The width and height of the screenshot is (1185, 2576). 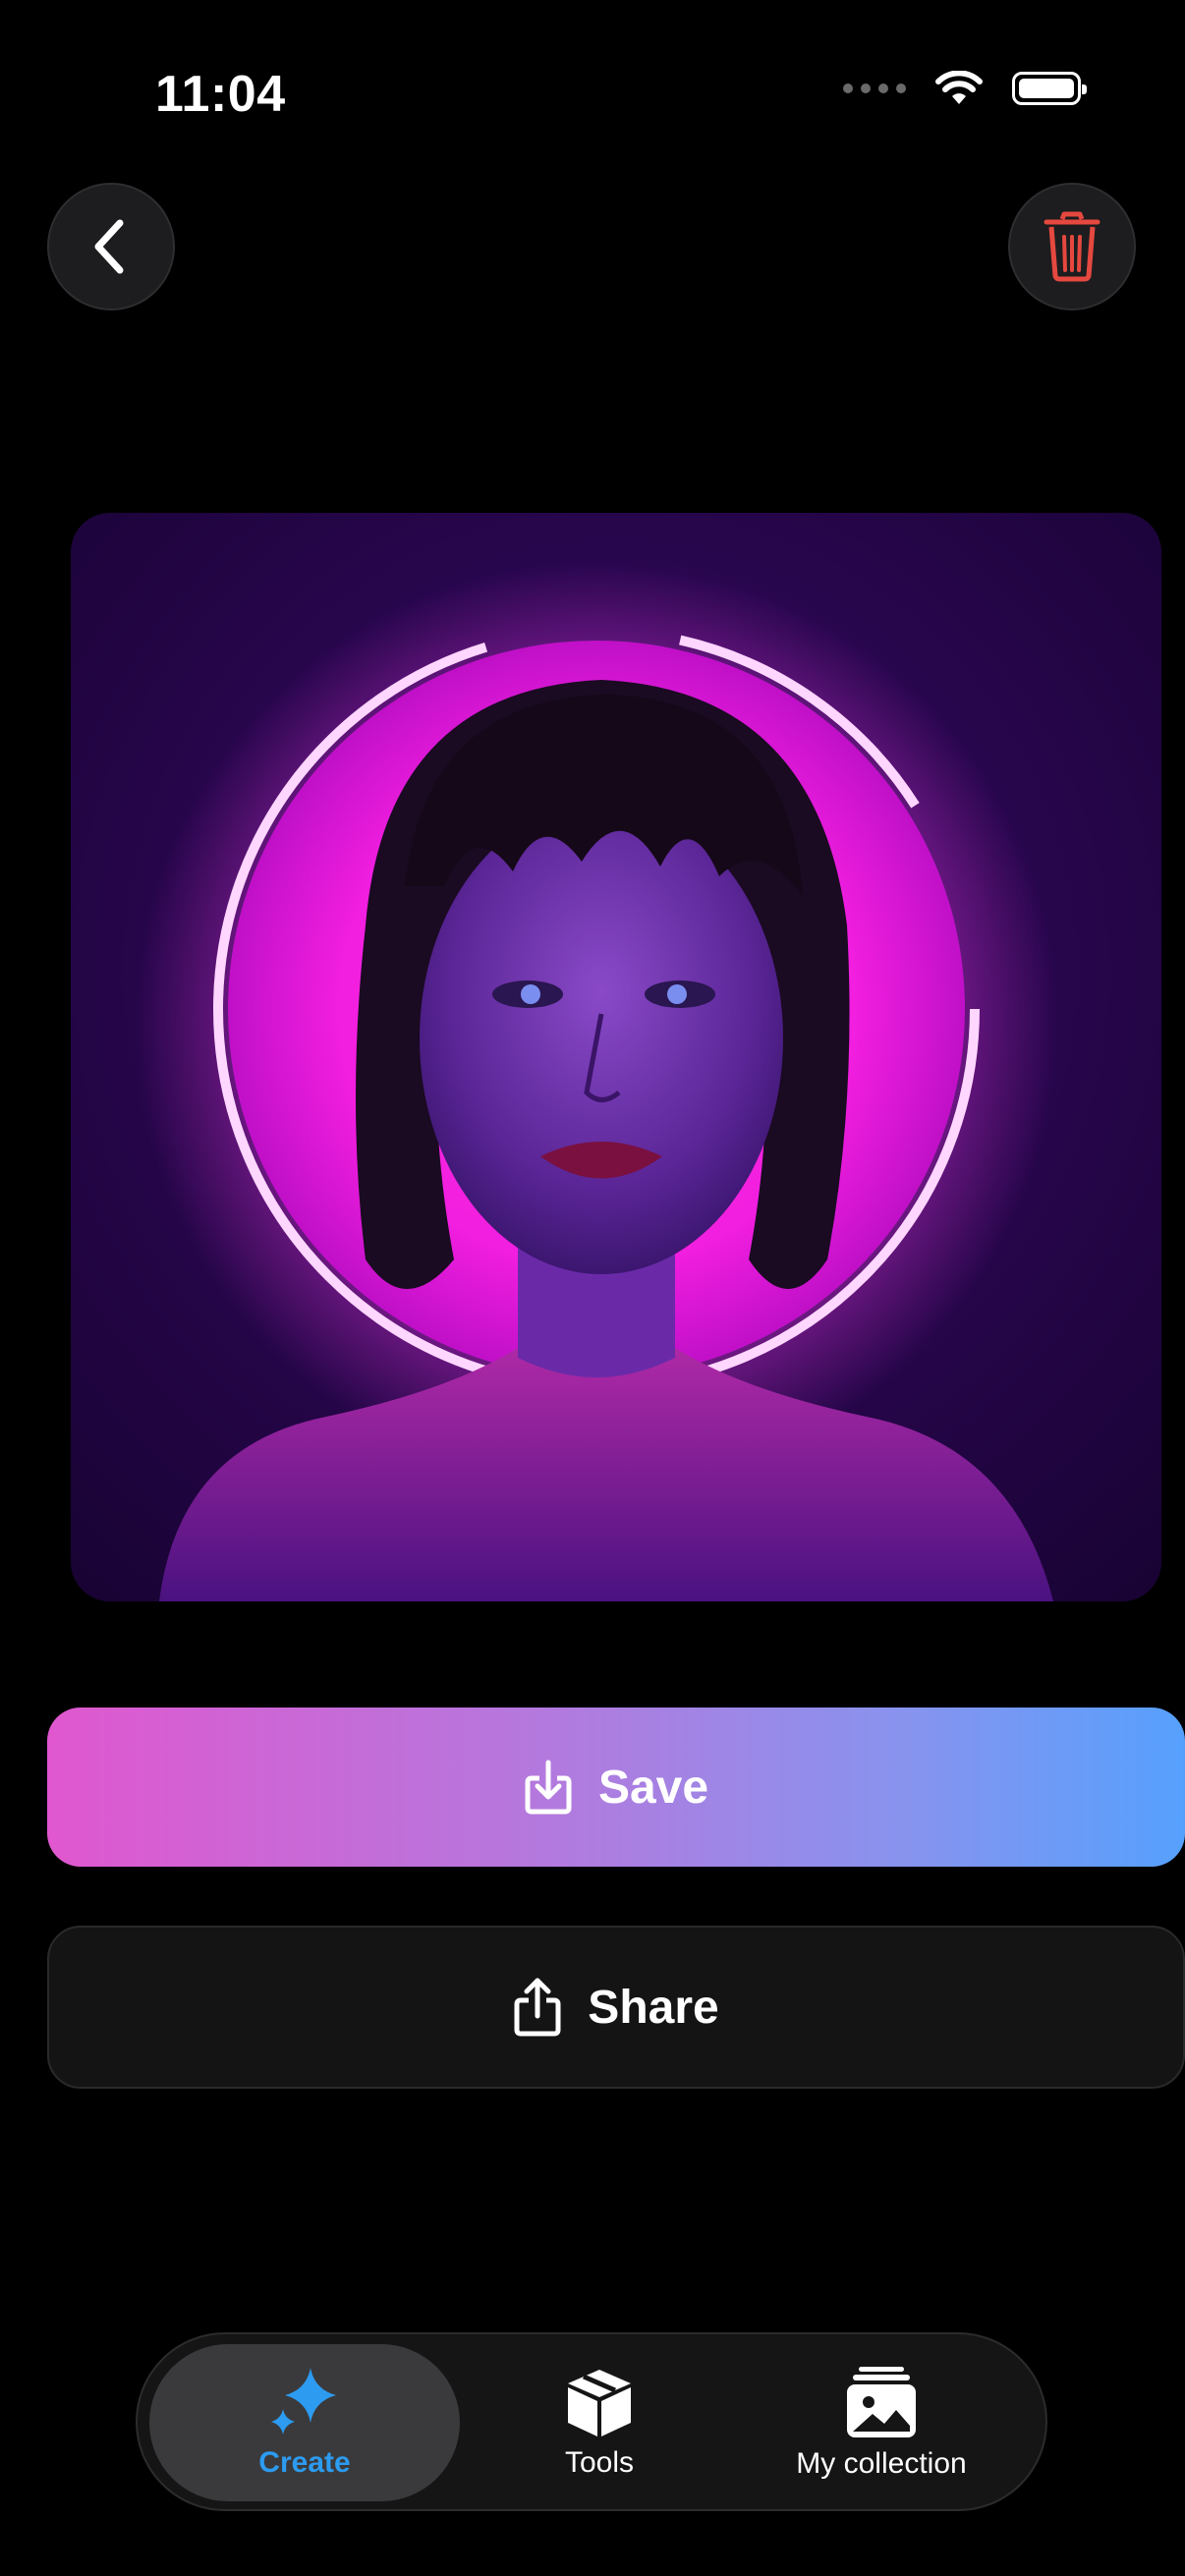 What do you see at coordinates (881, 2463) in the screenshot?
I see `tab-my-collection-label: My collection` at bounding box center [881, 2463].